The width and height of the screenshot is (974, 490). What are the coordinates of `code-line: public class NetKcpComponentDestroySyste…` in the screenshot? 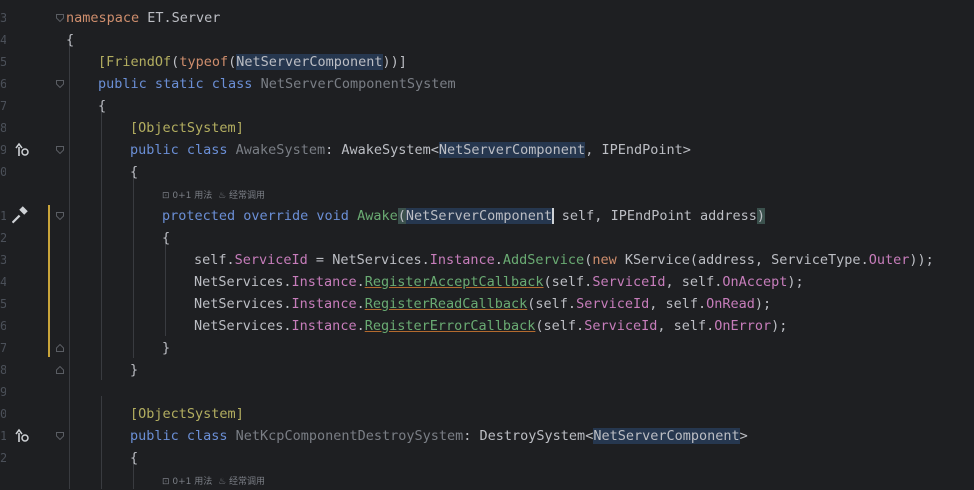 It's located at (439, 436).